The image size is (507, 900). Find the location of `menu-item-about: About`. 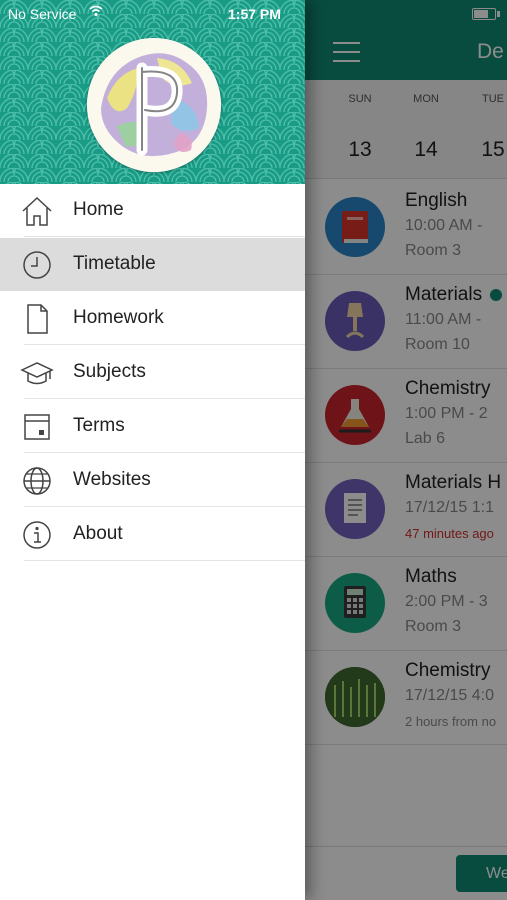

menu-item-about: About is located at coordinates (152, 534).